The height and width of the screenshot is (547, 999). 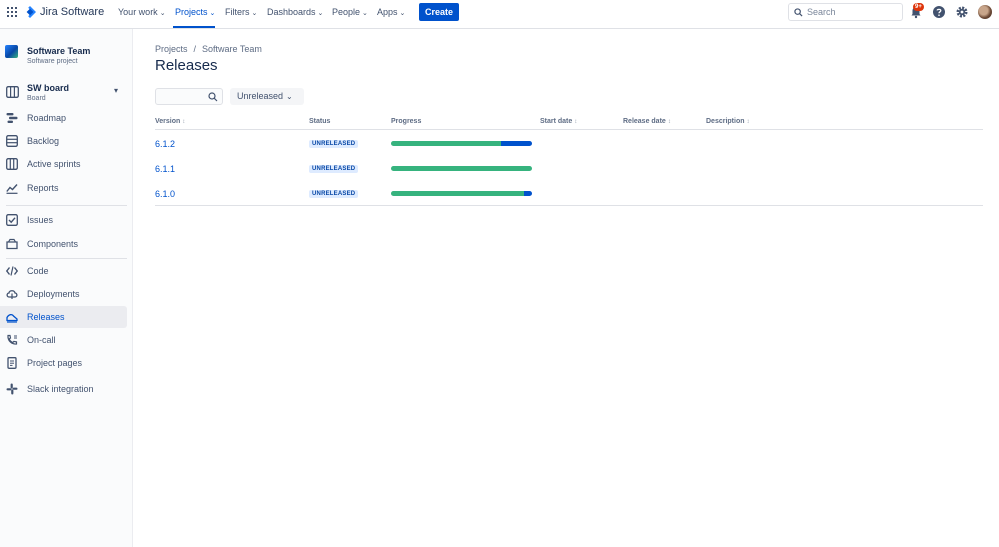 I want to click on breadcrumb-projects: Projects, so click(x=171, y=49).